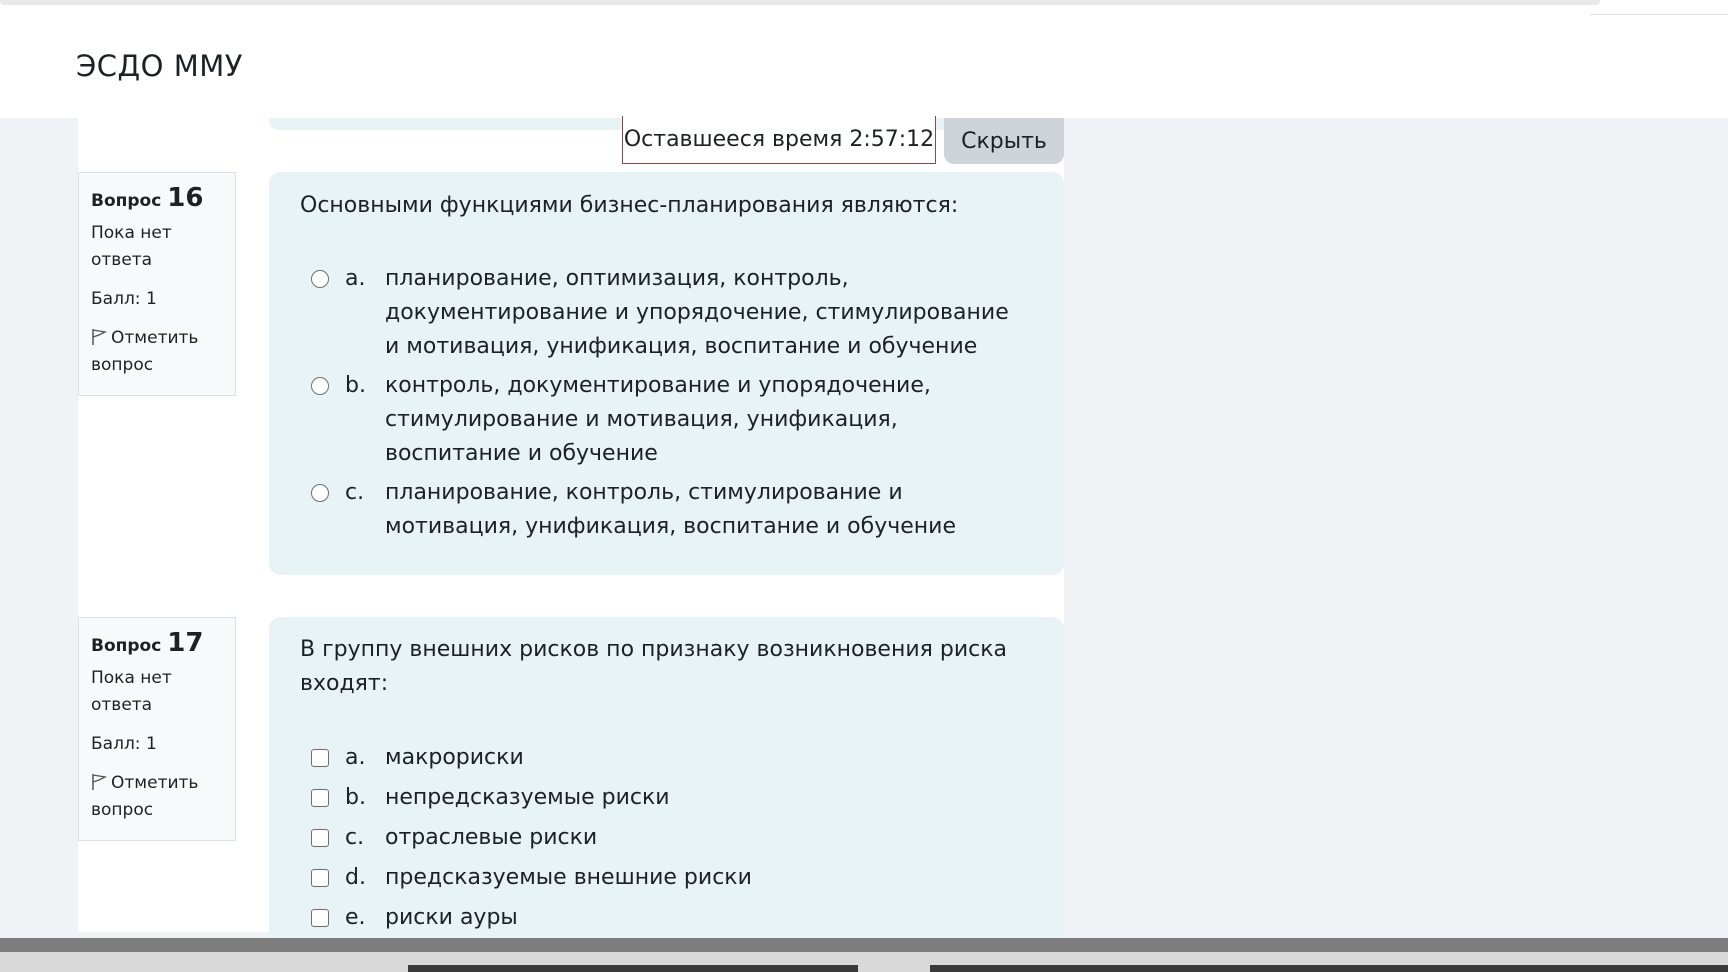 Image resolution: width=1728 pixels, height=972 pixels. Describe the element at coordinates (320, 878) in the screenshot. I see `answer-checkbox-d` at that location.